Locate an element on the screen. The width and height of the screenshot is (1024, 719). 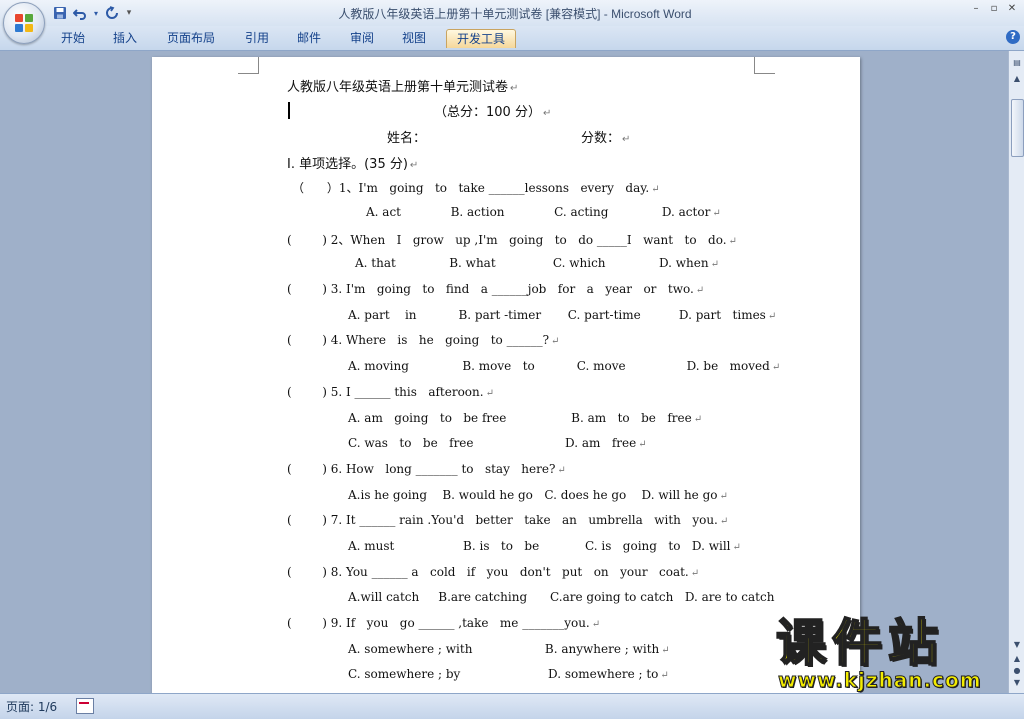
crop-mark-left is located at coordinates (248, 65).